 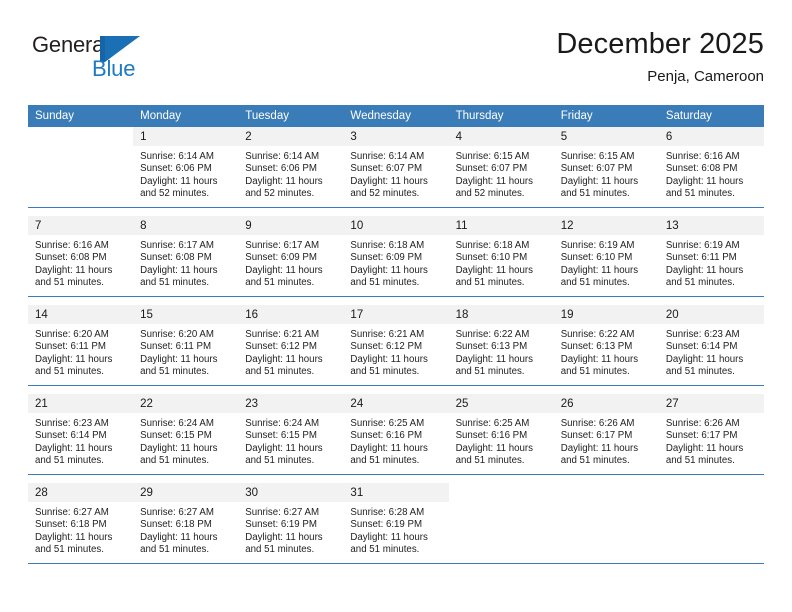 I want to click on week-daynumber-row: 28 29 30 31, so click(x=396, y=492).